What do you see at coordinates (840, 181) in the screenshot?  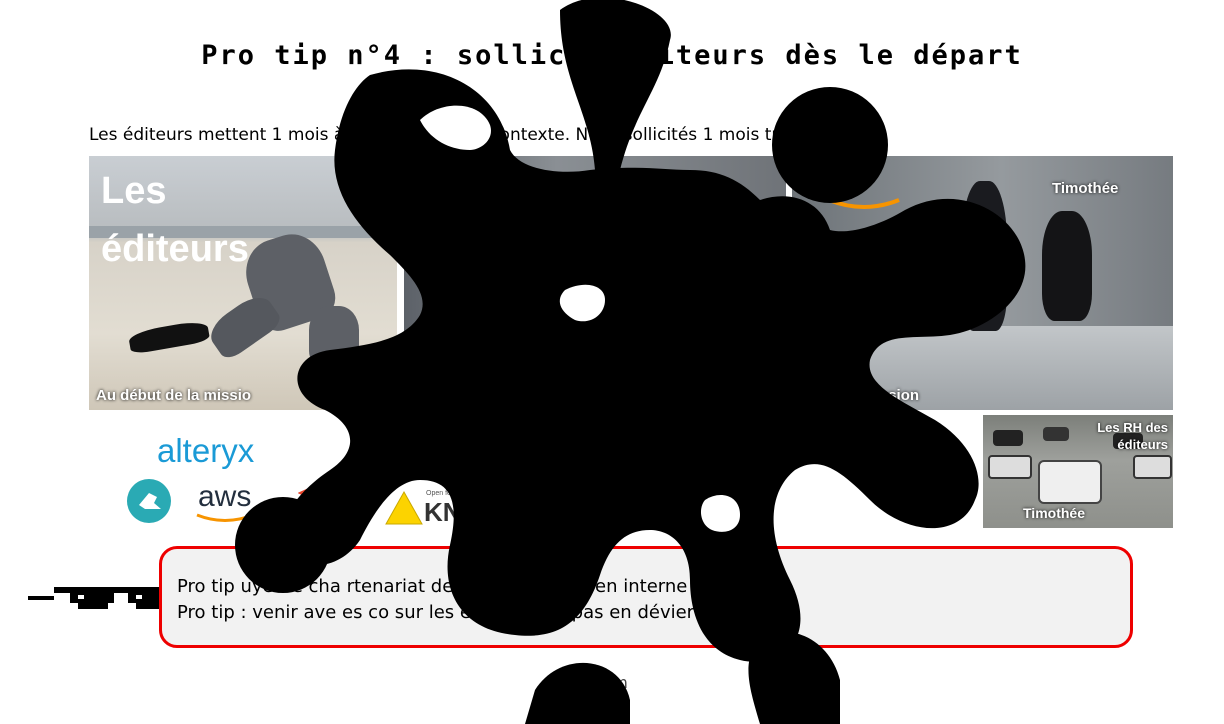 I see `aws-logo-fragment: s` at bounding box center [840, 181].